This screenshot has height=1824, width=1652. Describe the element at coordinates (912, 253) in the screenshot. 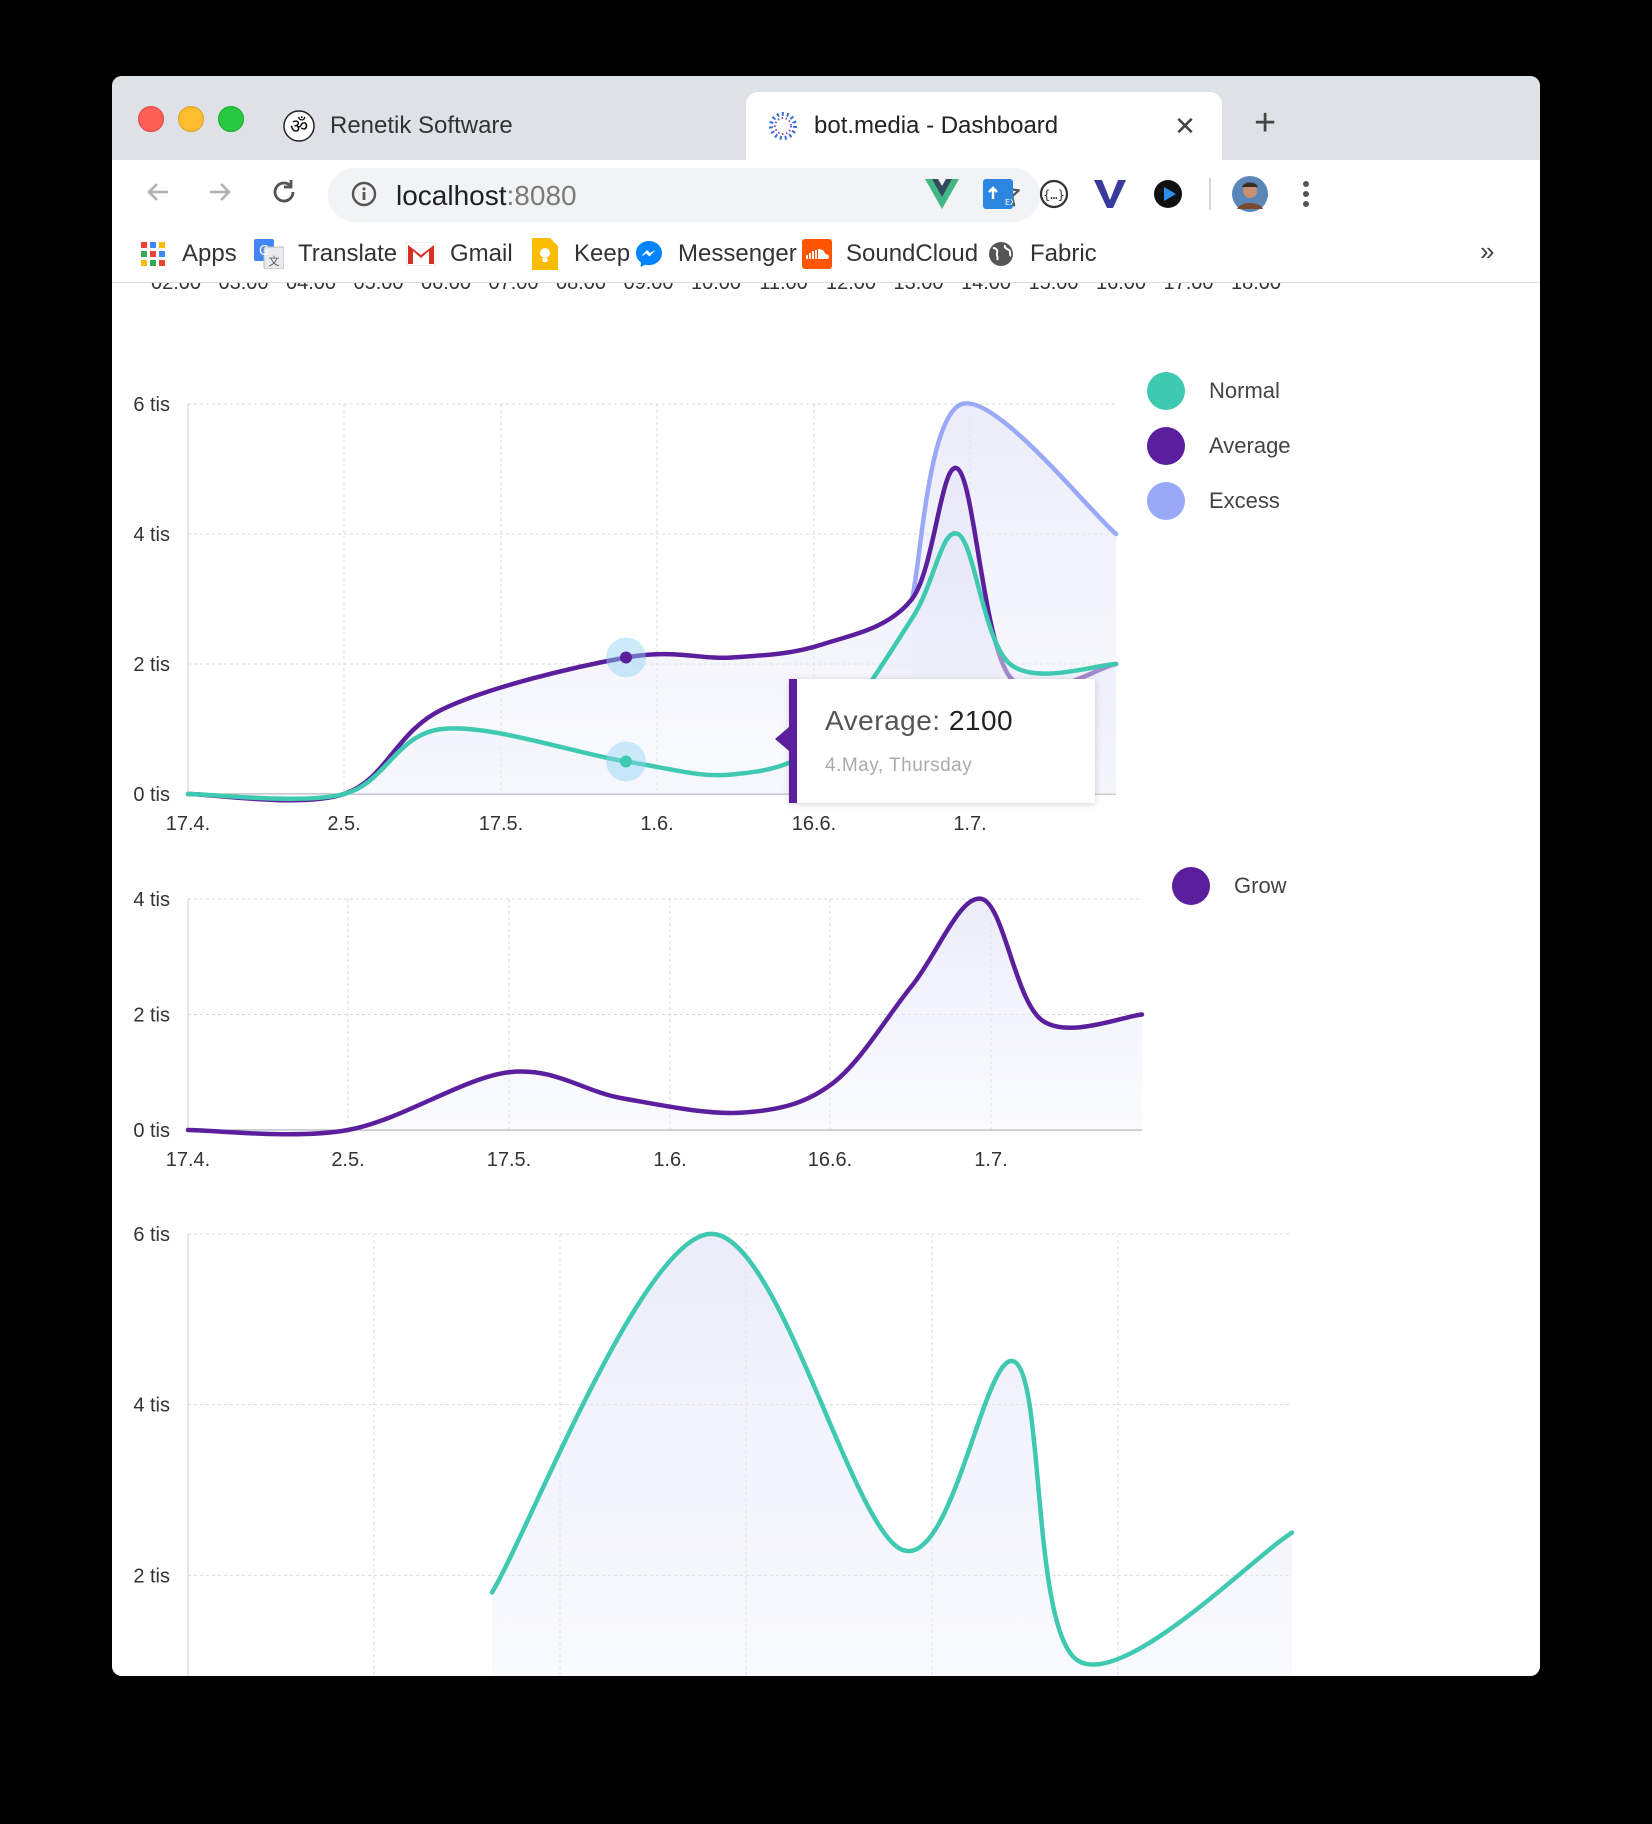

I see `bookmark-label: SoundCloud` at that location.